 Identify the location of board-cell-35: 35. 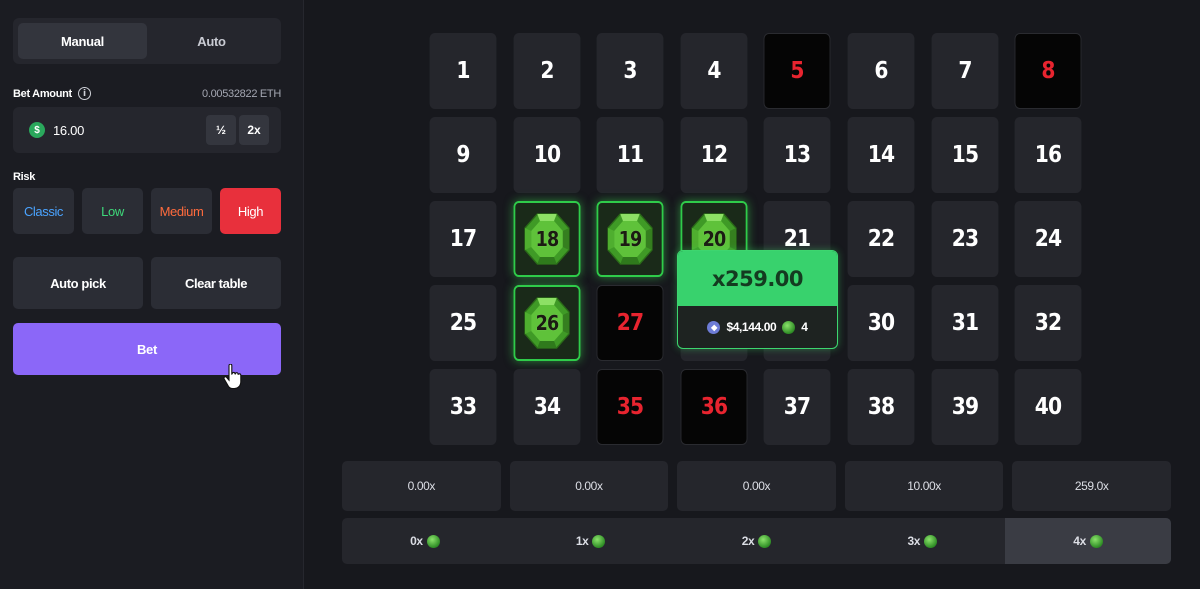
(630, 407).